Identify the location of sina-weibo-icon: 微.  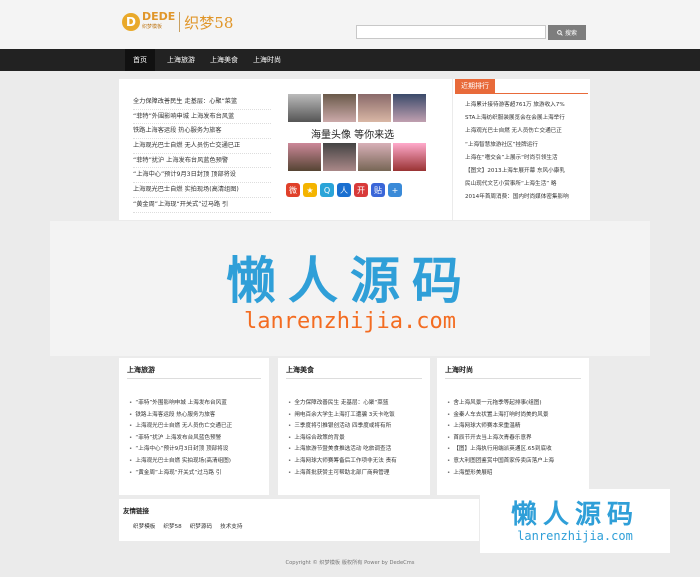
(293, 190).